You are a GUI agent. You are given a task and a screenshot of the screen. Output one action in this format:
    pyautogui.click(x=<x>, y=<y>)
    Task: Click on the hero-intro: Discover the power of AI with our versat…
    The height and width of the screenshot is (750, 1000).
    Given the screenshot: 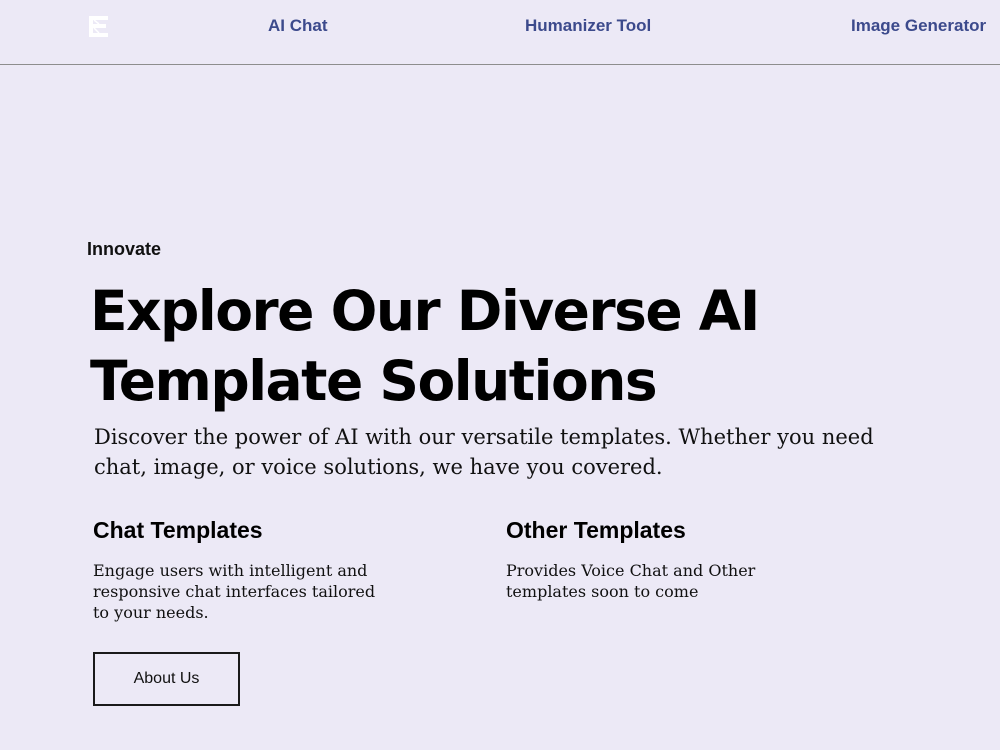 What is the action you would take?
    pyautogui.click(x=484, y=452)
    